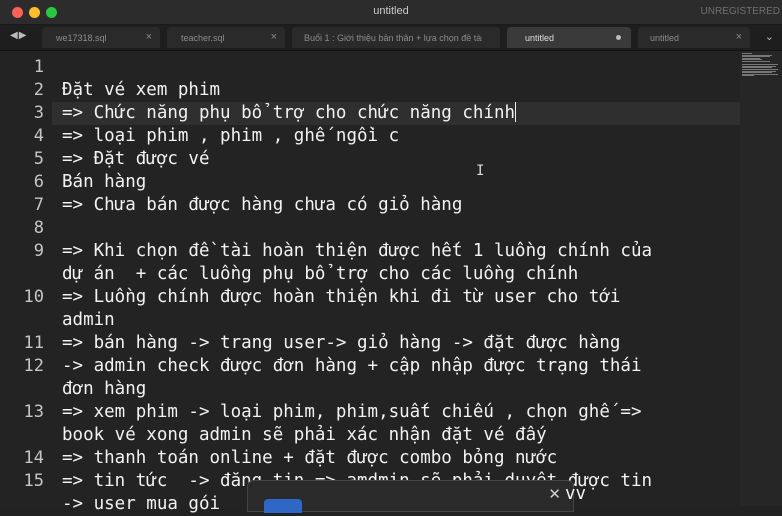  I want to click on title-bar: untitled UNREGISTERED, so click(391, 12).